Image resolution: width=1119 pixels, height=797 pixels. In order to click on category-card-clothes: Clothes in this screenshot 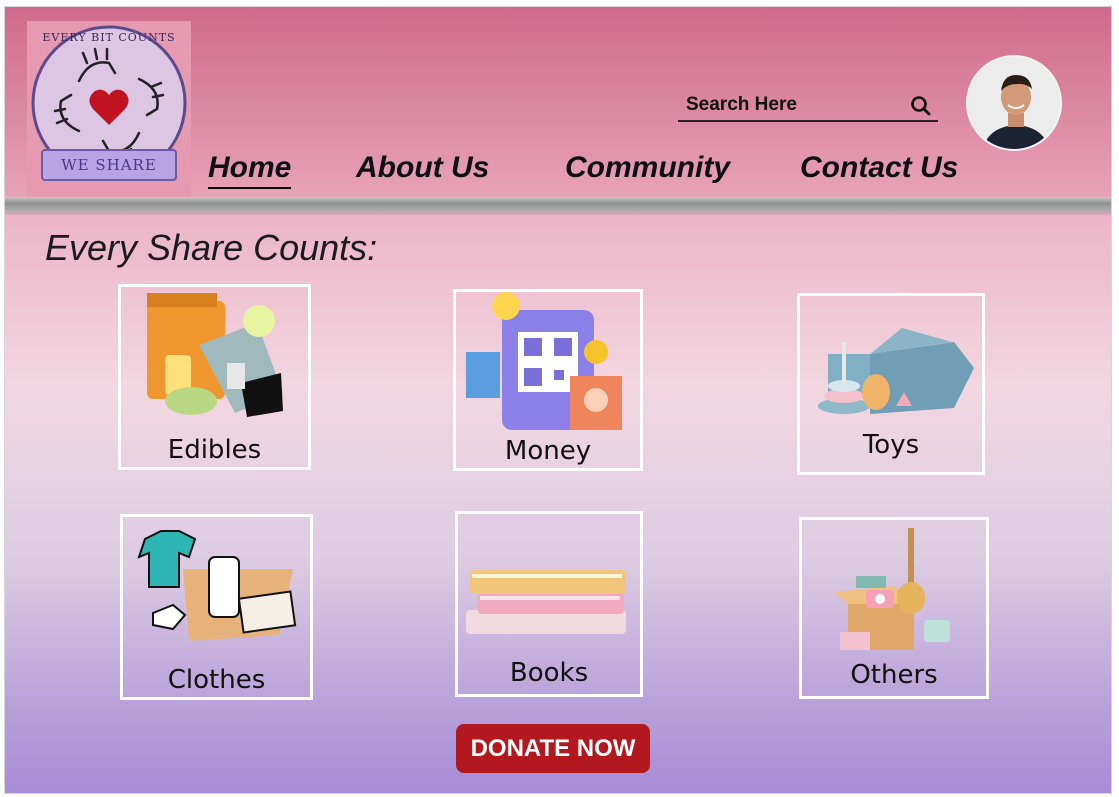, I will do `click(216, 607)`.